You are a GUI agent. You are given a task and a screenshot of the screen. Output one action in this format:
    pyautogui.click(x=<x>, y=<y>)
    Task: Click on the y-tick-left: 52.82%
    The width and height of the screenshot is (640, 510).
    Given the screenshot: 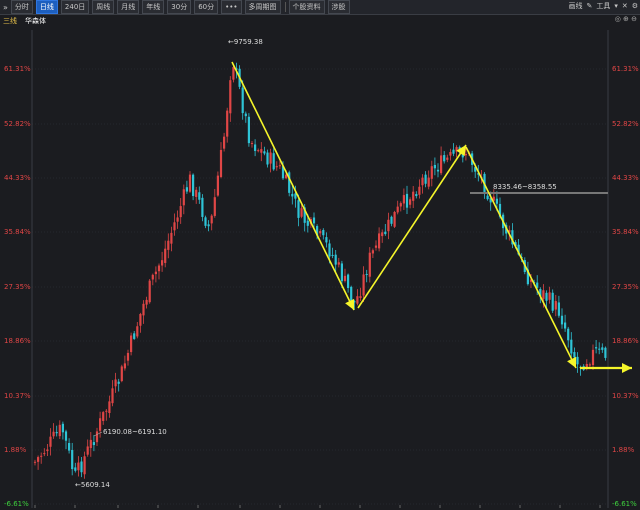 What is the action you would take?
    pyautogui.click(x=17, y=124)
    